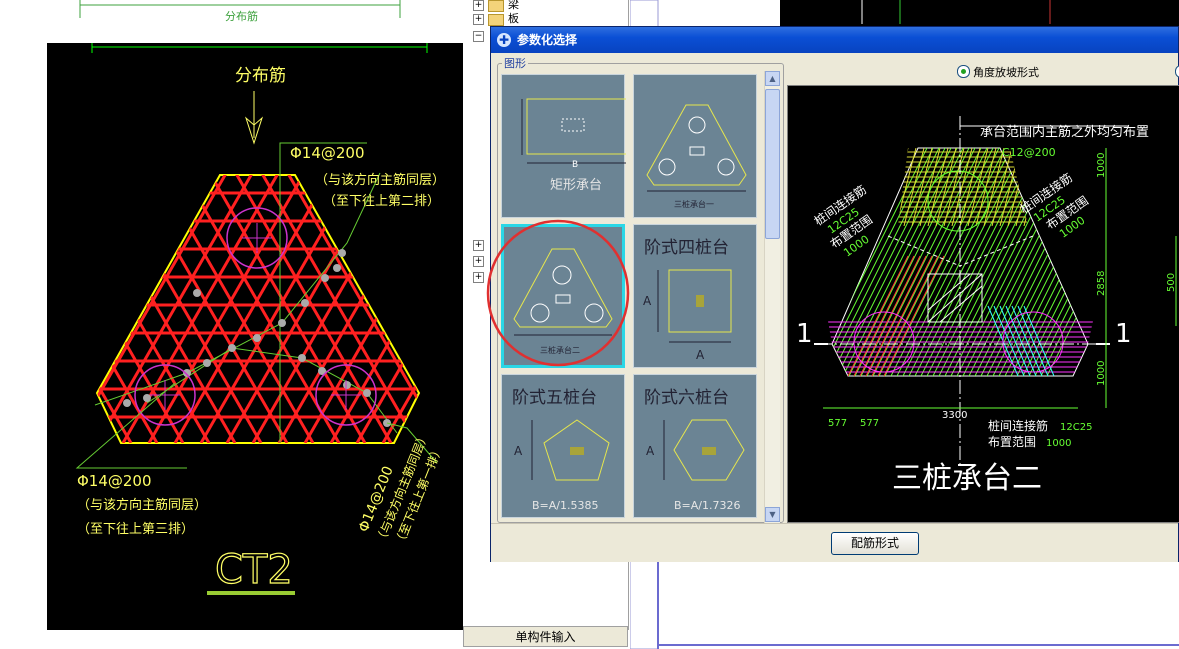 The height and width of the screenshot is (649, 1179). What do you see at coordinates (772, 164) in the screenshot?
I see `scroll-thumb` at bounding box center [772, 164].